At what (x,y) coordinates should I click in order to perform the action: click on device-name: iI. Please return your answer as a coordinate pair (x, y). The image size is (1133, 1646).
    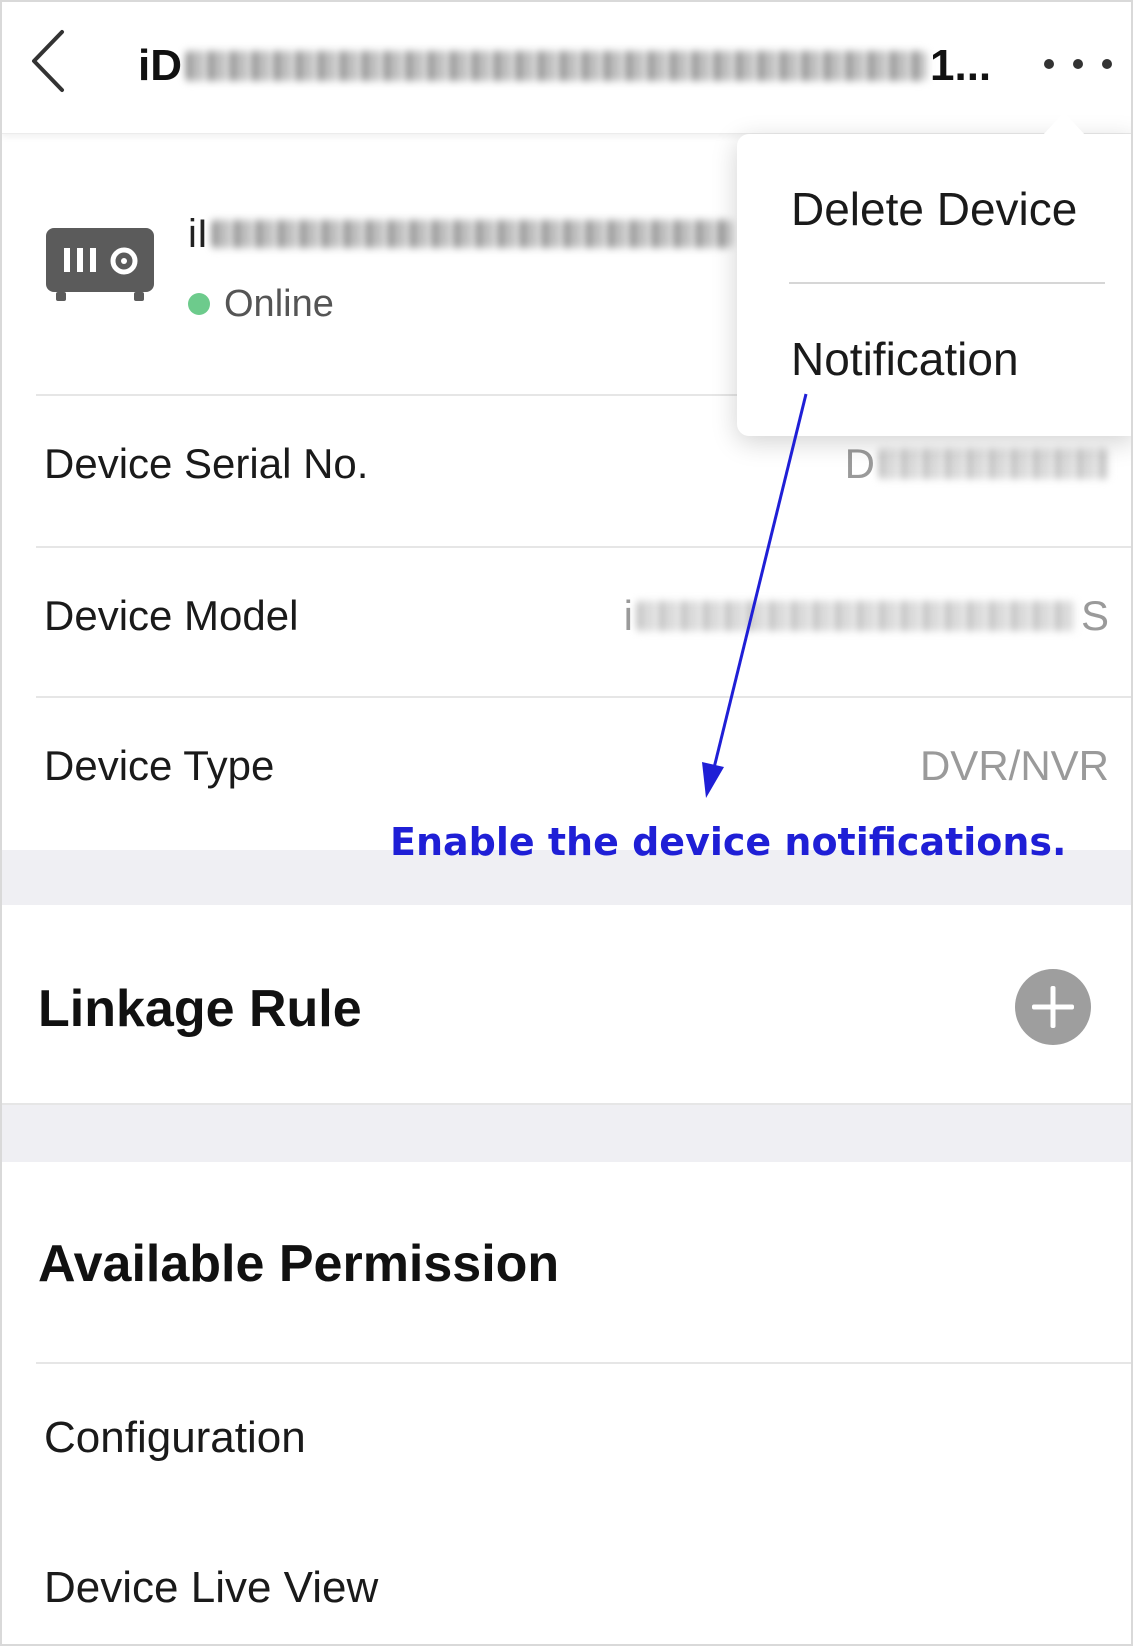
    Looking at the image, I should click on (460, 234).